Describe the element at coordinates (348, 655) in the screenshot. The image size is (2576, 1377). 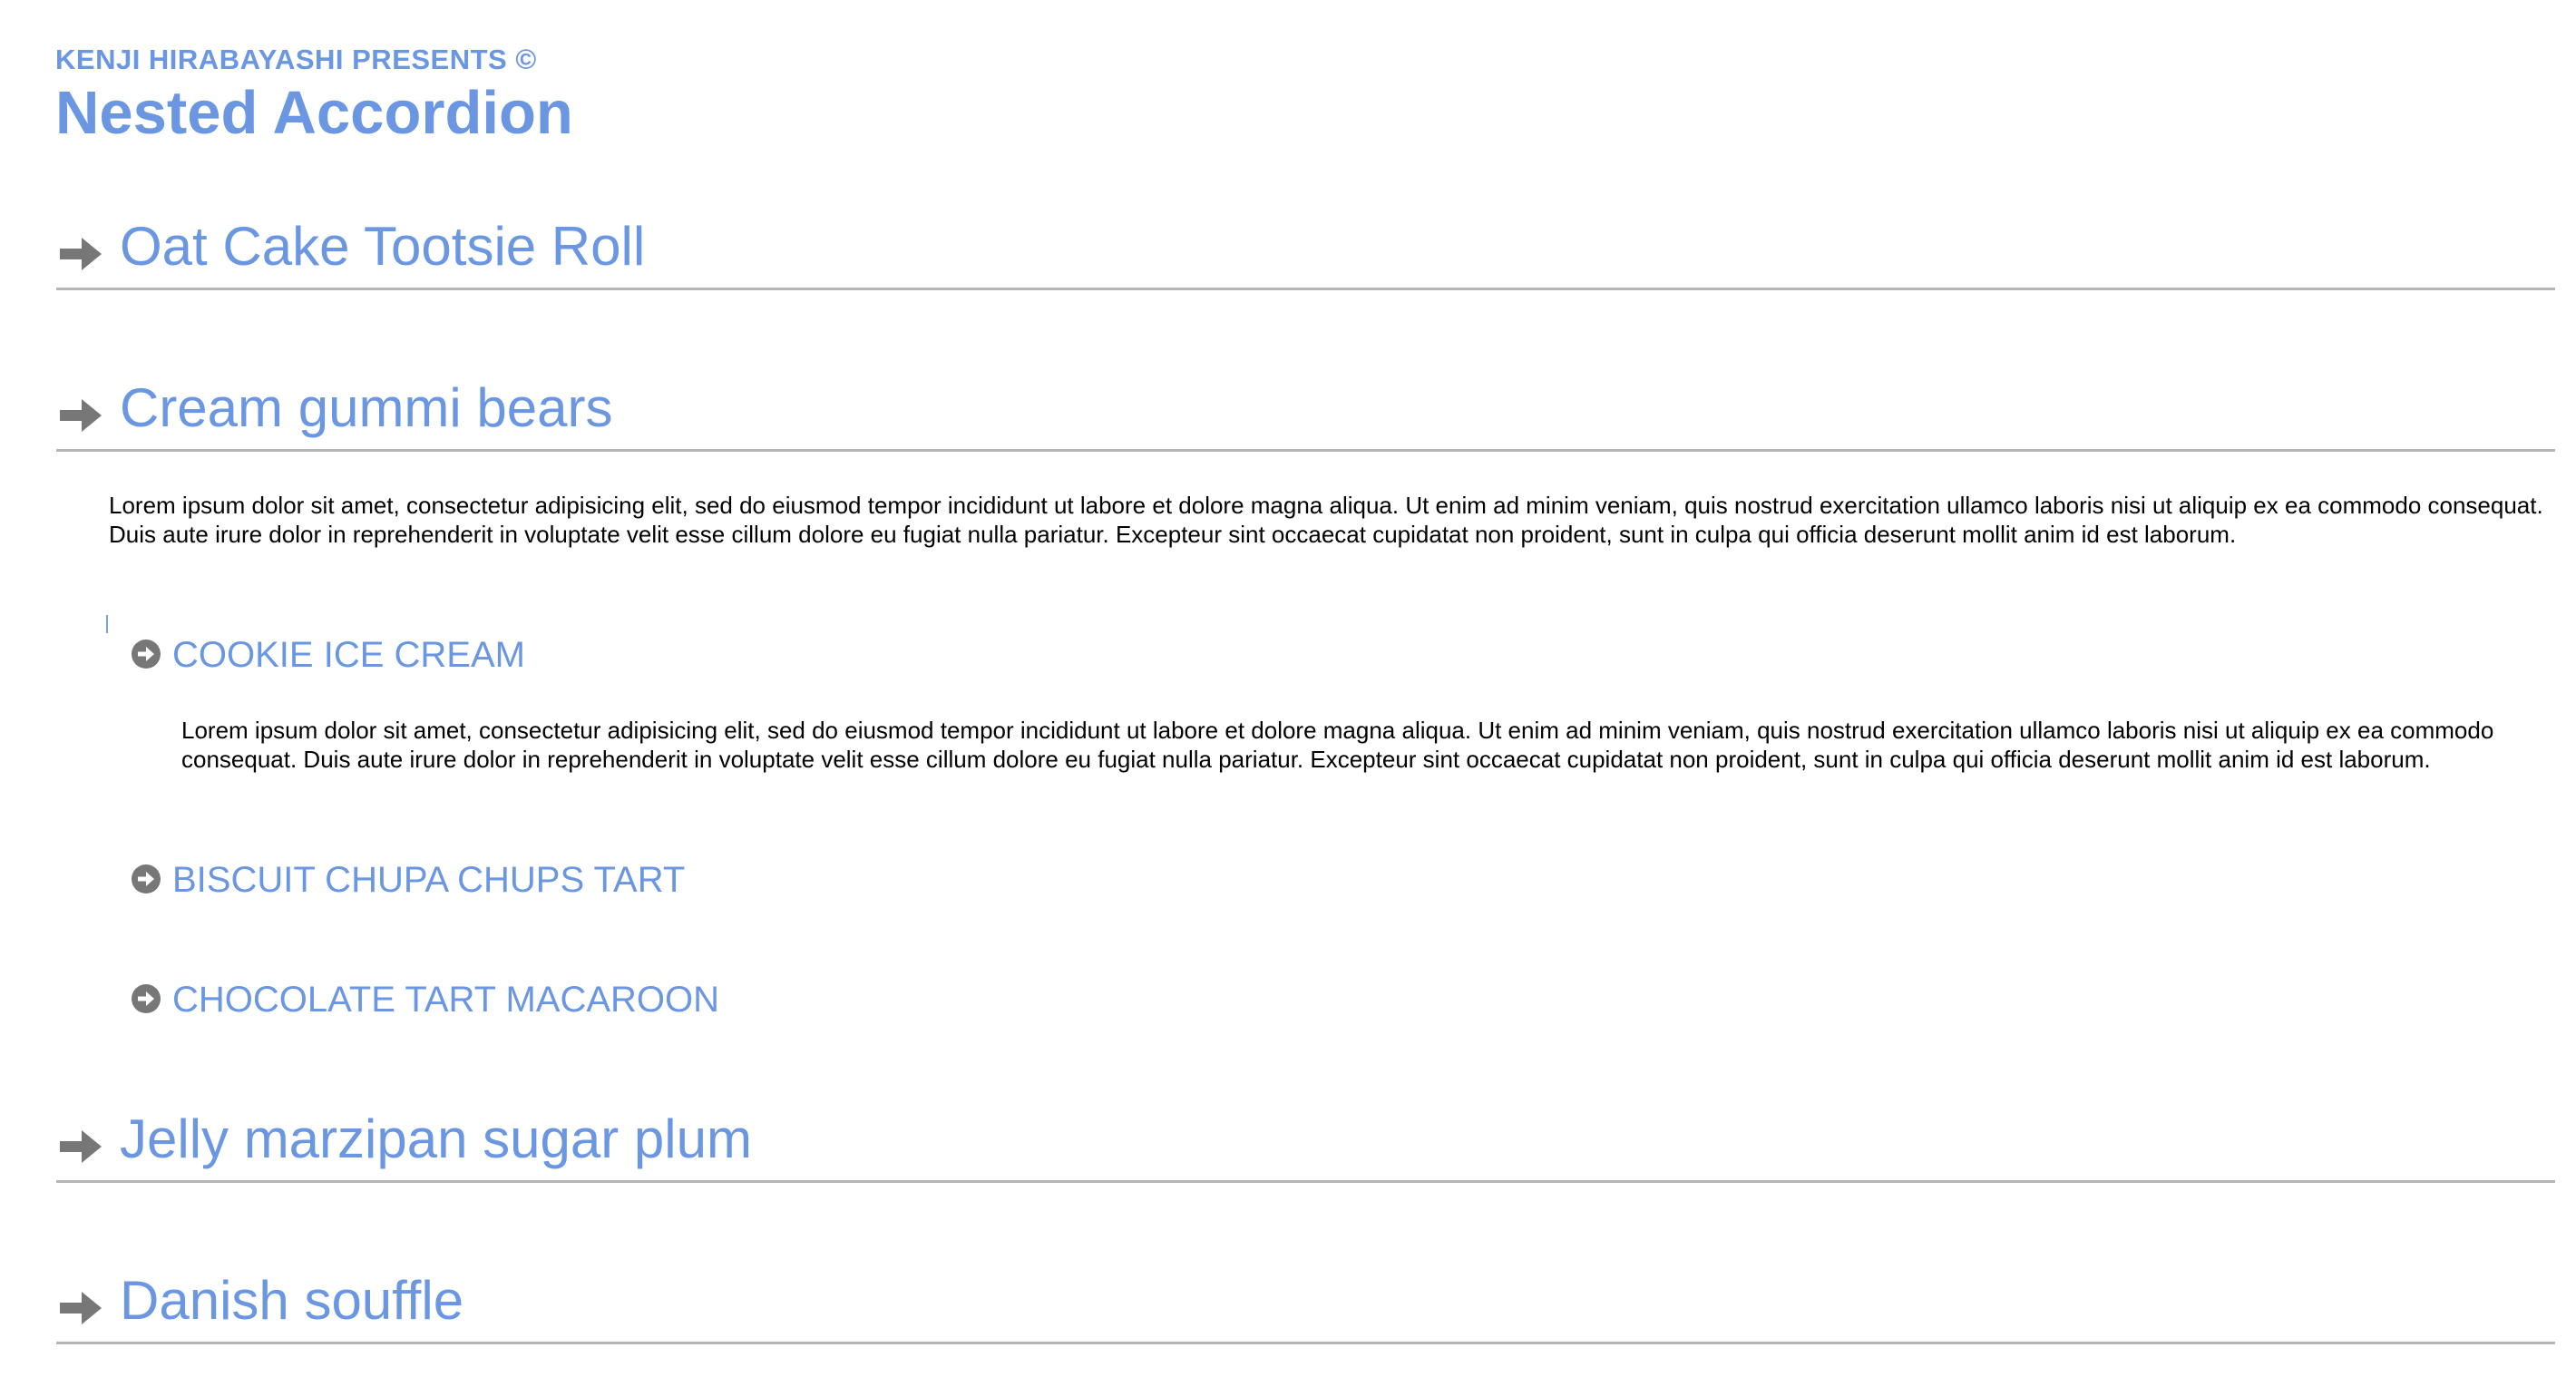
I see `sub-accordion-header-label: COOKIE ICE CREAM` at that location.